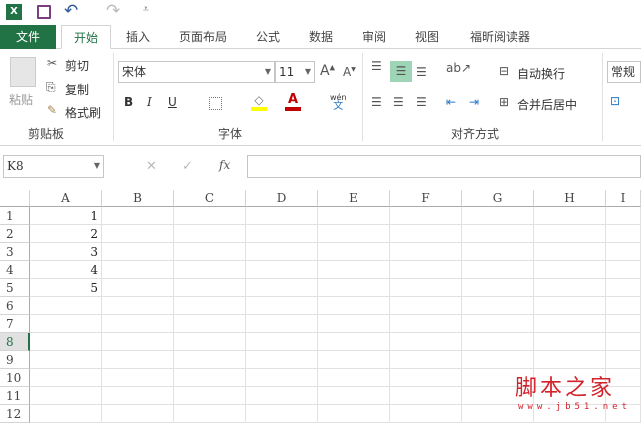 The width and height of the screenshot is (641, 425). What do you see at coordinates (210, 234) in the screenshot?
I see `cell-C2` at bounding box center [210, 234].